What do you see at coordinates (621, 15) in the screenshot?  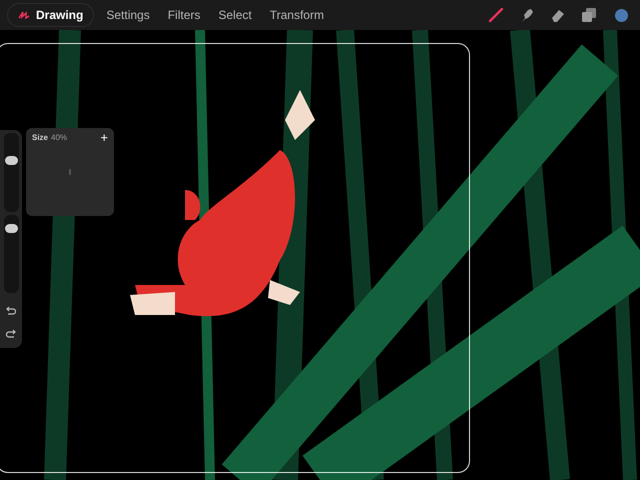 I see `color-swatch` at bounding box center [621, 15].